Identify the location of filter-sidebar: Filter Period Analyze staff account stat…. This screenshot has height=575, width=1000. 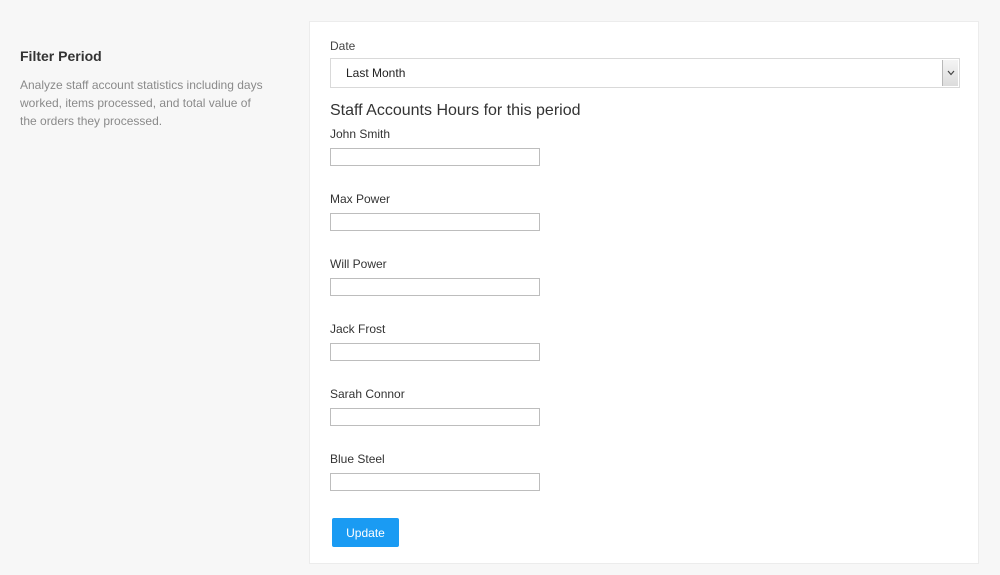
(145, 88).